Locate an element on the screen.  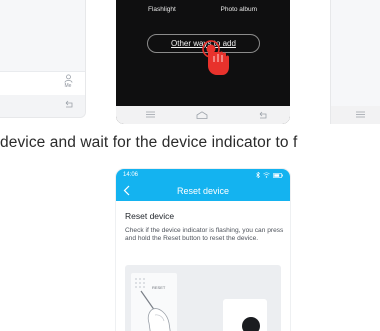
flashlight-option: Flashlight is located at coordinates (162, 9).